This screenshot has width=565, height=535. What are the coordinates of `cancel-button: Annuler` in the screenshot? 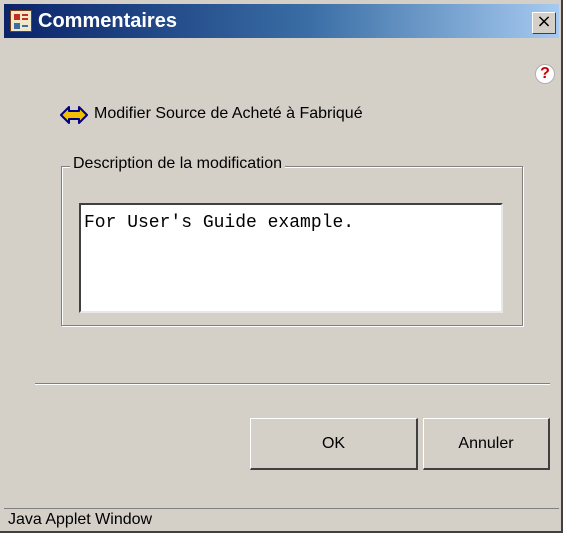 It's located at (486, 444).